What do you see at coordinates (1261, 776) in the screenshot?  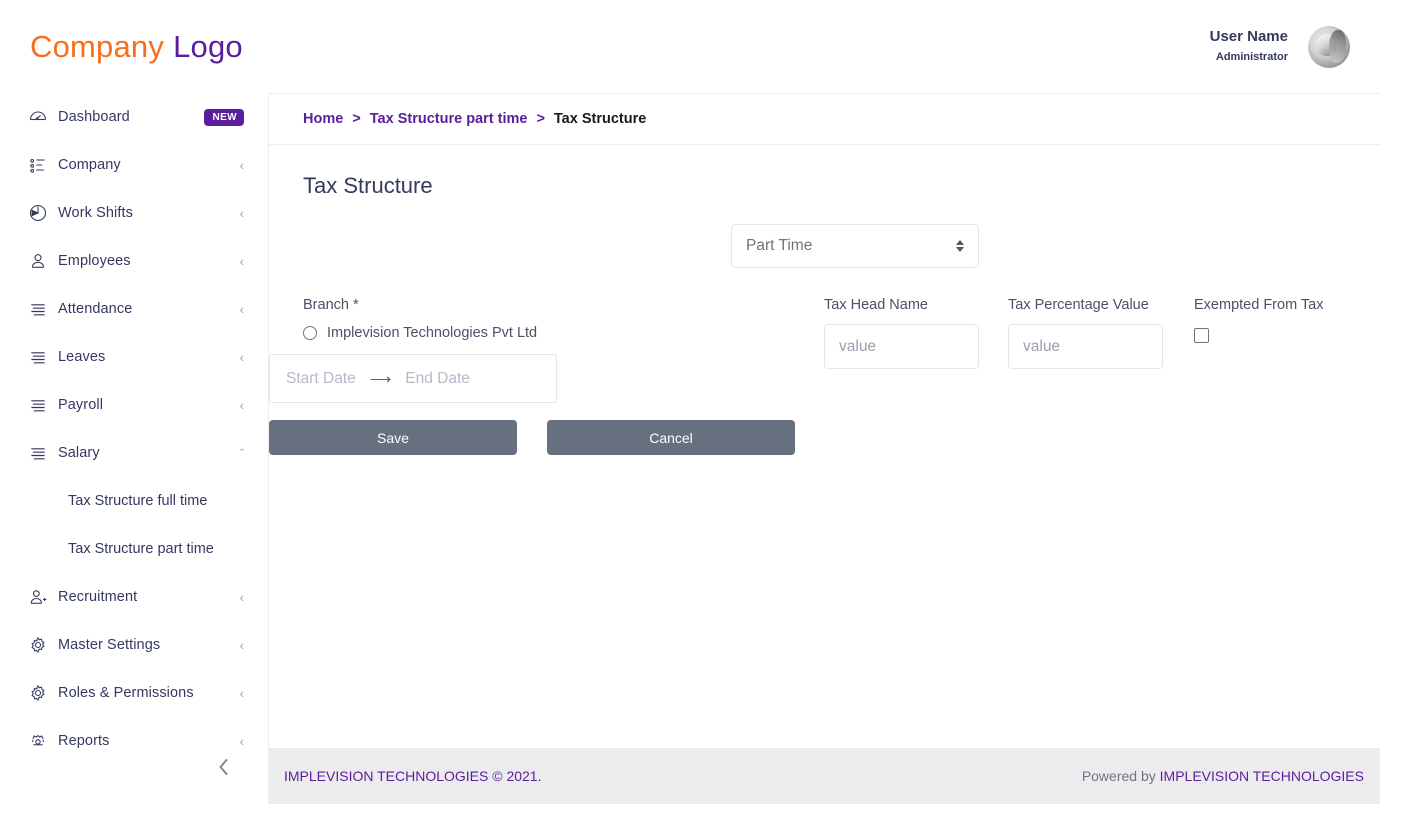 I see `footer-brand: IMPLEVISION TECHNOLOGIES` at bounding box center [1261, 776].